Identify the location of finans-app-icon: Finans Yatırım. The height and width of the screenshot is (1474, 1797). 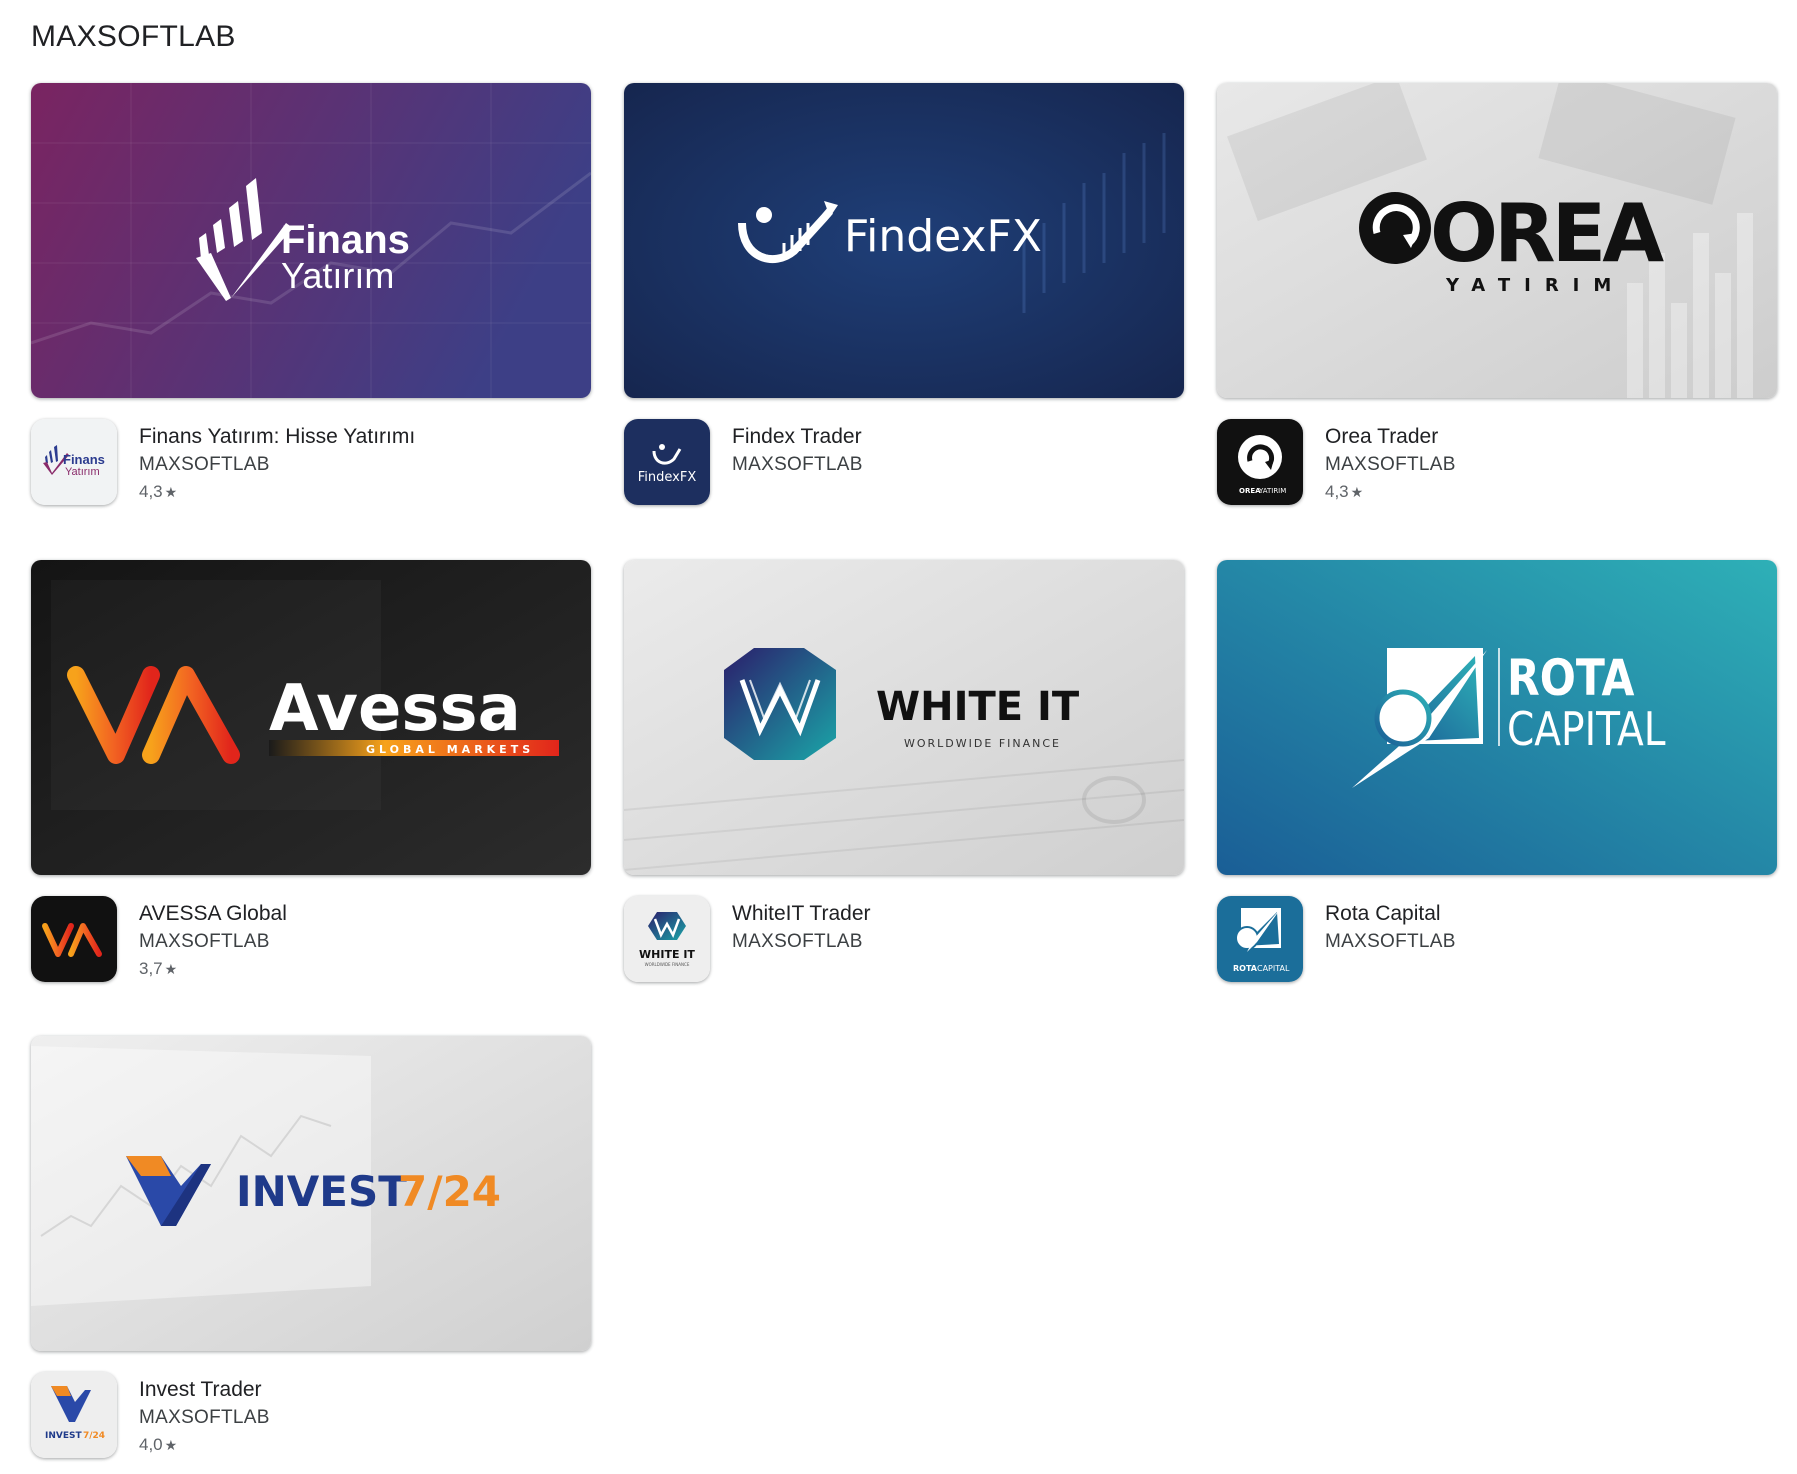
(74, 462).